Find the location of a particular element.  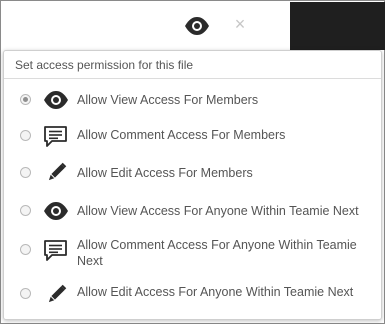

dark-background-panel is located at coordinates (337, 26).